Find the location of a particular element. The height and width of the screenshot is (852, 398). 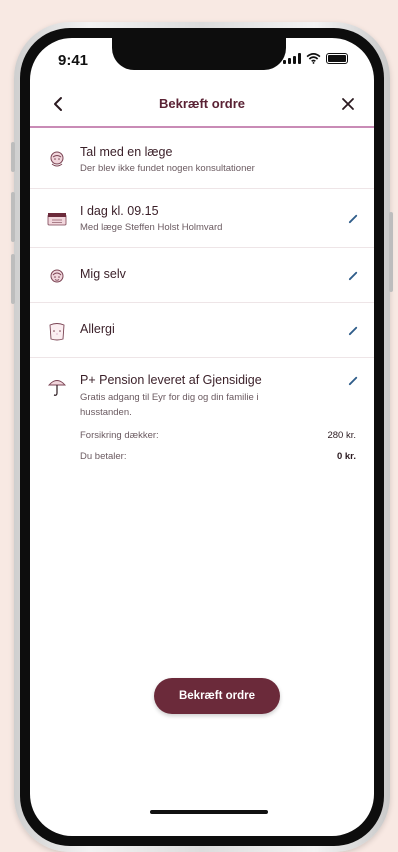

mute-switch is located at coordinates (13, 157).